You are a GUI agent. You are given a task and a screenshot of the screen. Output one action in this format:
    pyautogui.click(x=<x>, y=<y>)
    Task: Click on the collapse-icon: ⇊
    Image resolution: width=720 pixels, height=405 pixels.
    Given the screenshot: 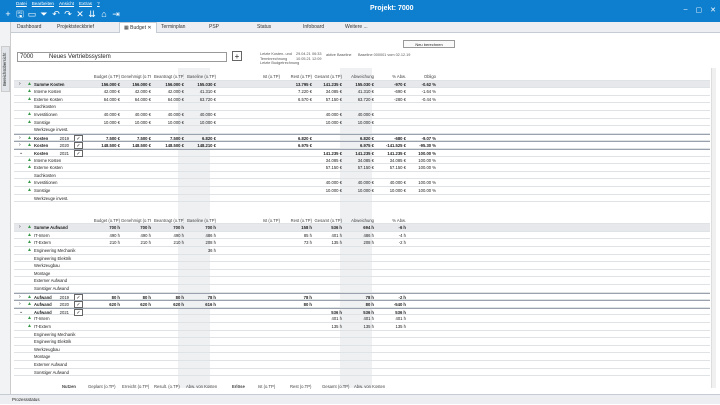 What is the action you would take?
    pyautogui.click(x=92, y=14)
    